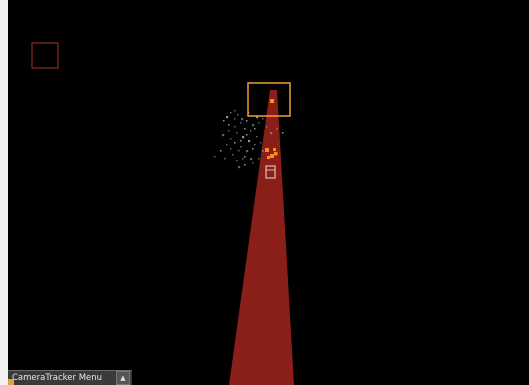 The height and width of the screenshot is (385, 529). I want to click on cameratracker-menu-bar: CameraTracker Menu ▲, so click(70, 377).